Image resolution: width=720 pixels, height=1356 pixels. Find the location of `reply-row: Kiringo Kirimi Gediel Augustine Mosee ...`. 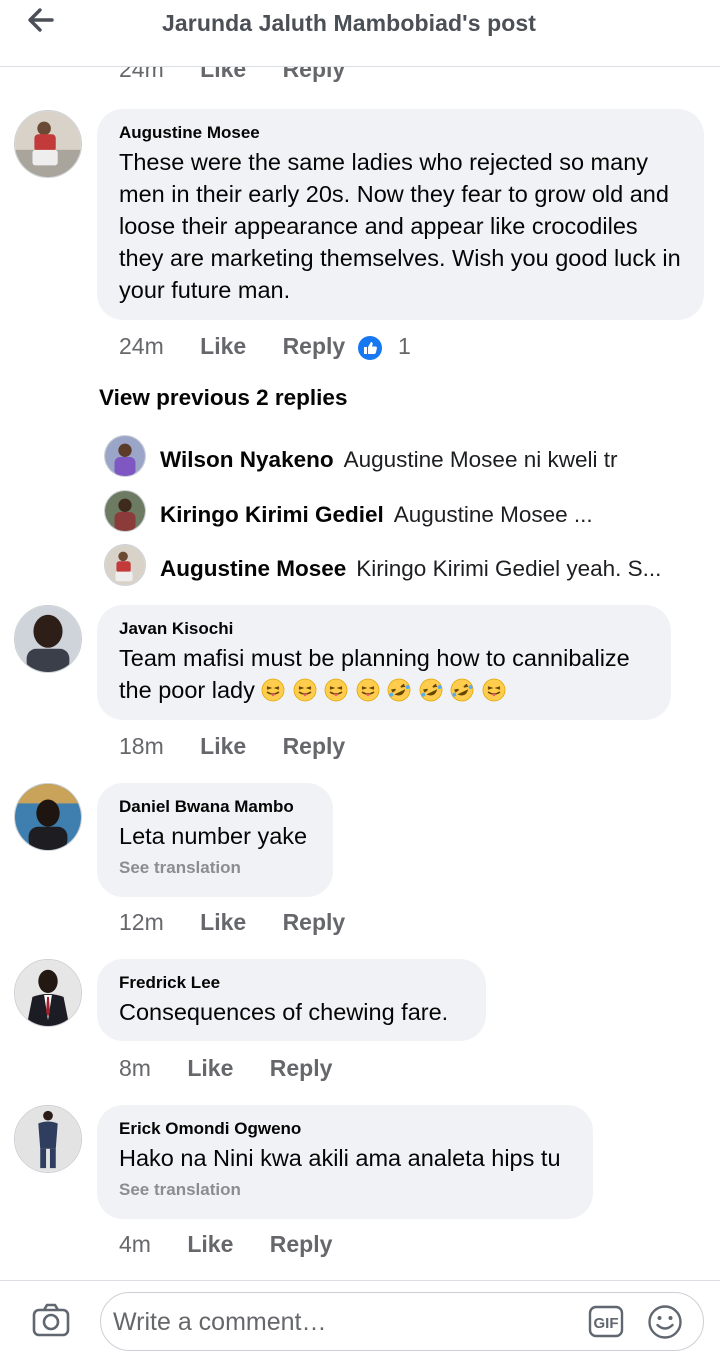

reply-row: Kiringo Kirimi Gediel Augustine Mosee ... is located at coordinates (425, 515).